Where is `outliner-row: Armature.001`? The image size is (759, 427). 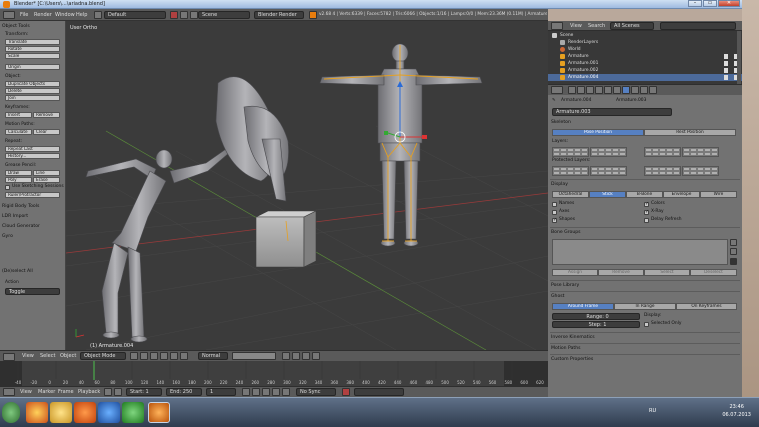
outliner-row: Armature.001 is located at coordinates (645, 63).